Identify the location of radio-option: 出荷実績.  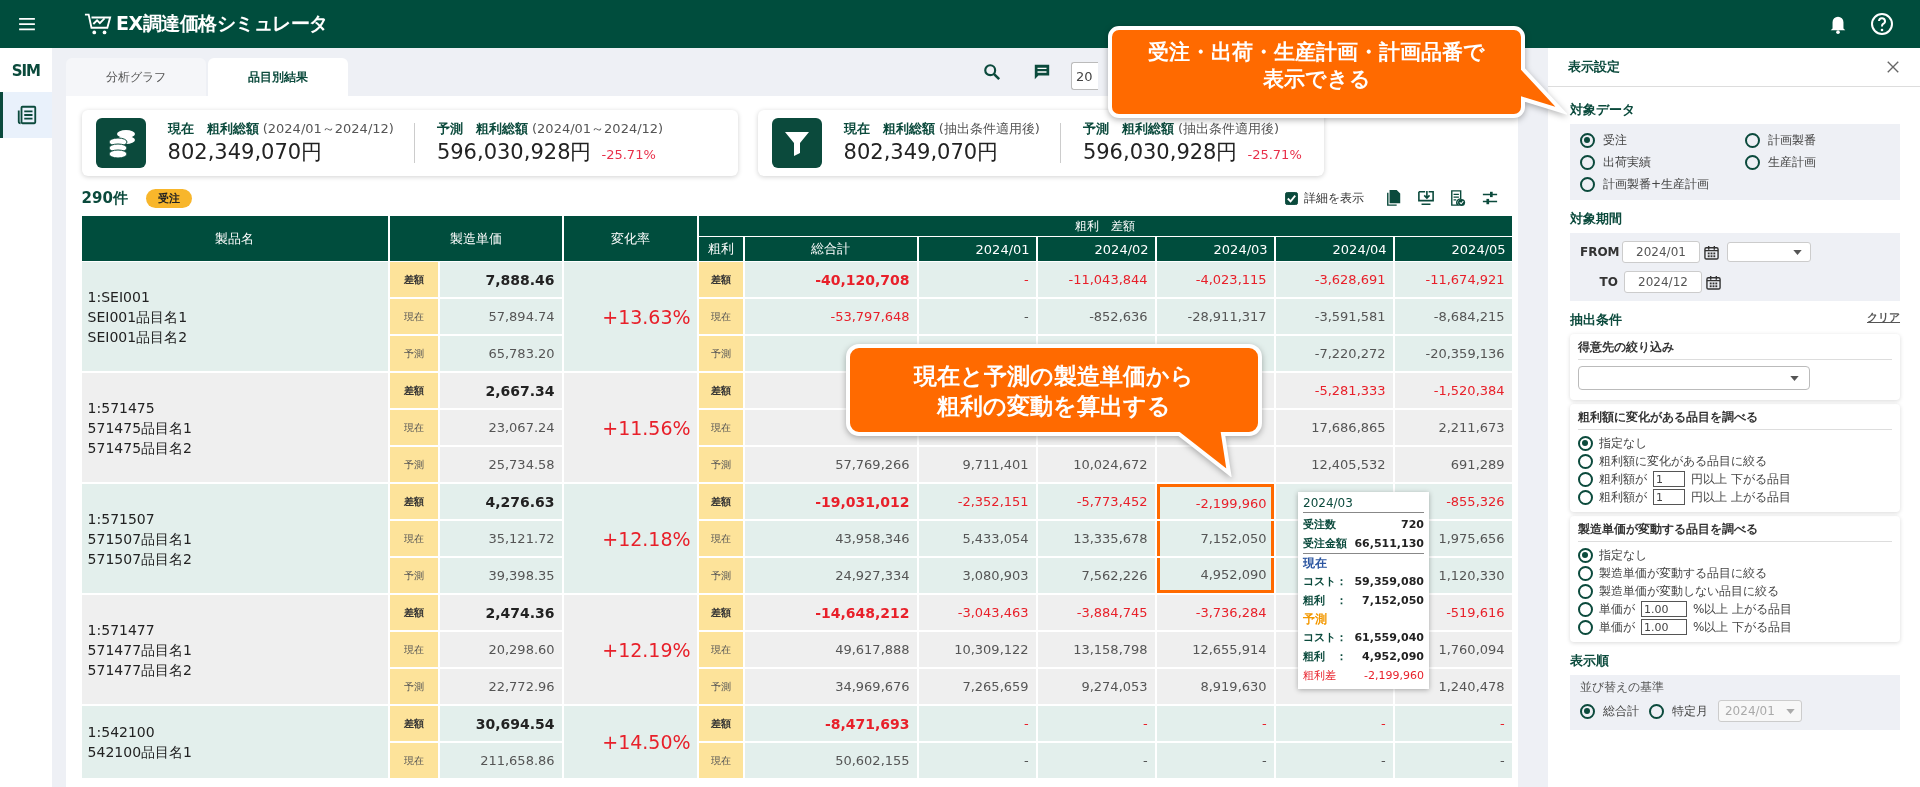
(1662, 162).